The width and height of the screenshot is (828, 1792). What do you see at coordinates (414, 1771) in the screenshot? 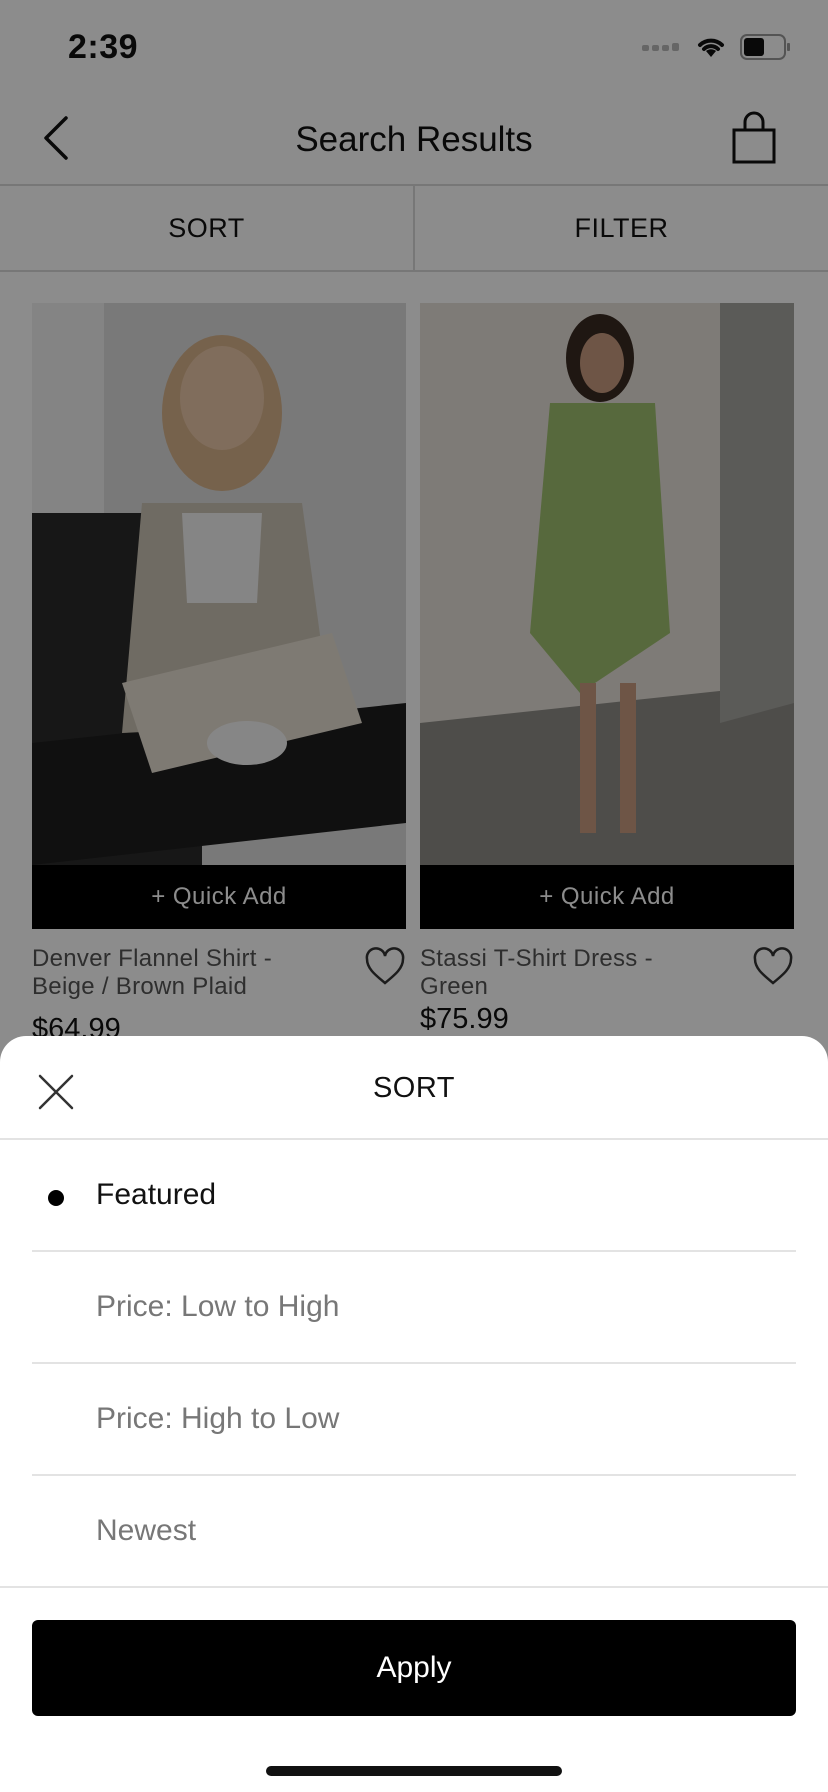
I see `home-indicator` at bounding box center [414, 1771].